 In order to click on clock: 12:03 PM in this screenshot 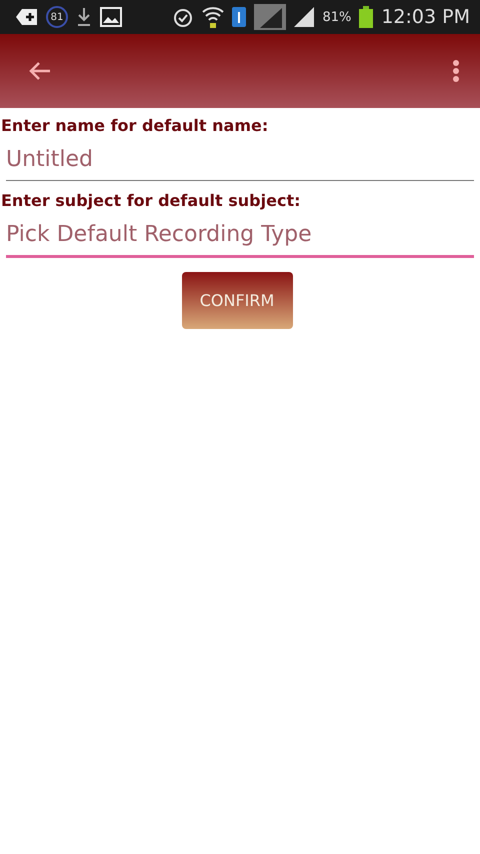, I will do `click(425, 17)`.